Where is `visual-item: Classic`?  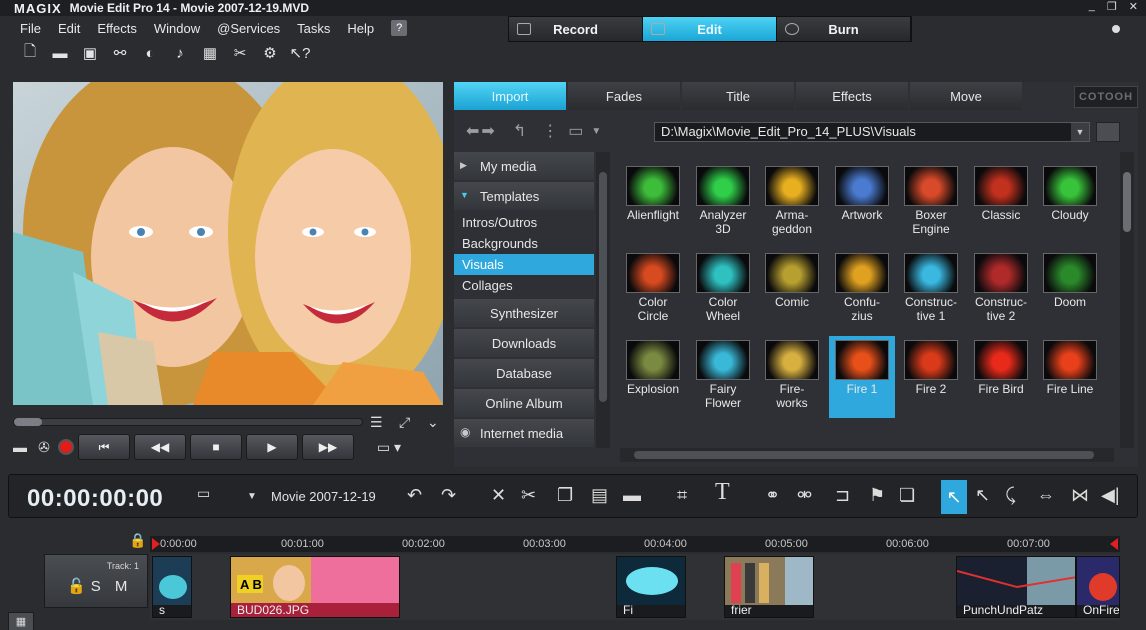 visual-item: Classic is located at coordinates (1001, 203).